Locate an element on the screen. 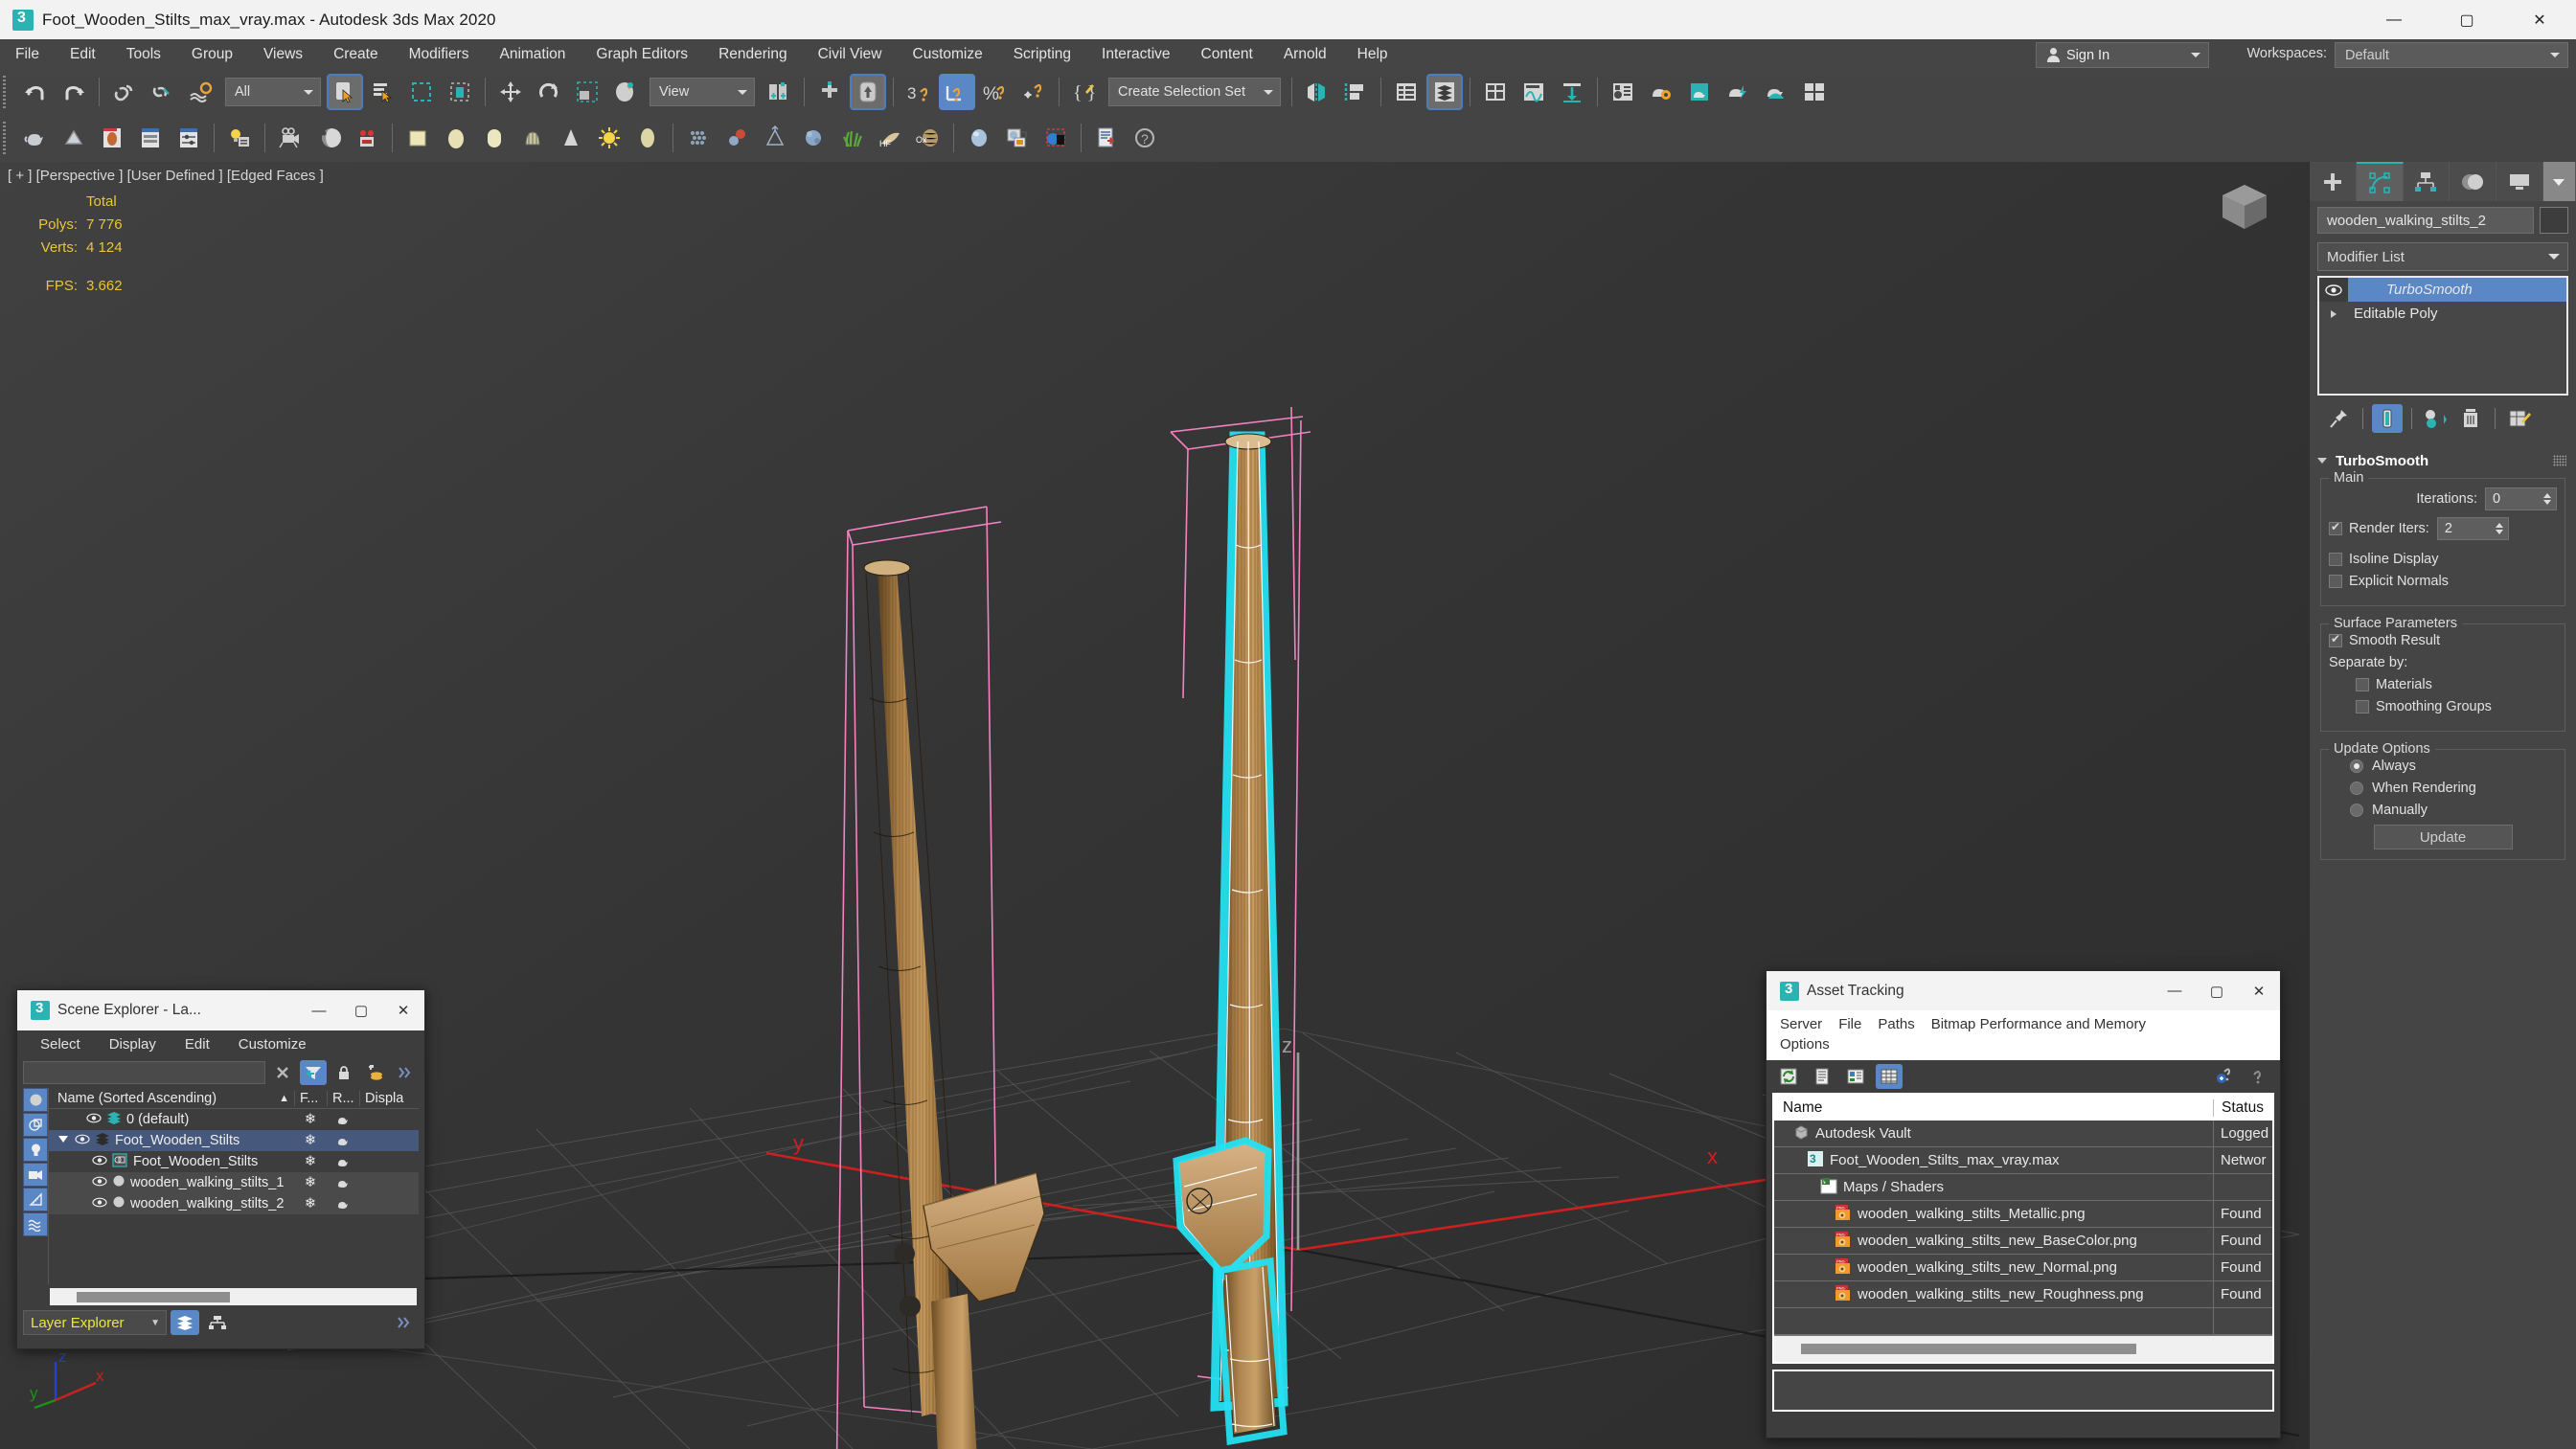 The width and height of the screenshot is (2576, 1449). teapot-icon is located at coordinates (36, 138).